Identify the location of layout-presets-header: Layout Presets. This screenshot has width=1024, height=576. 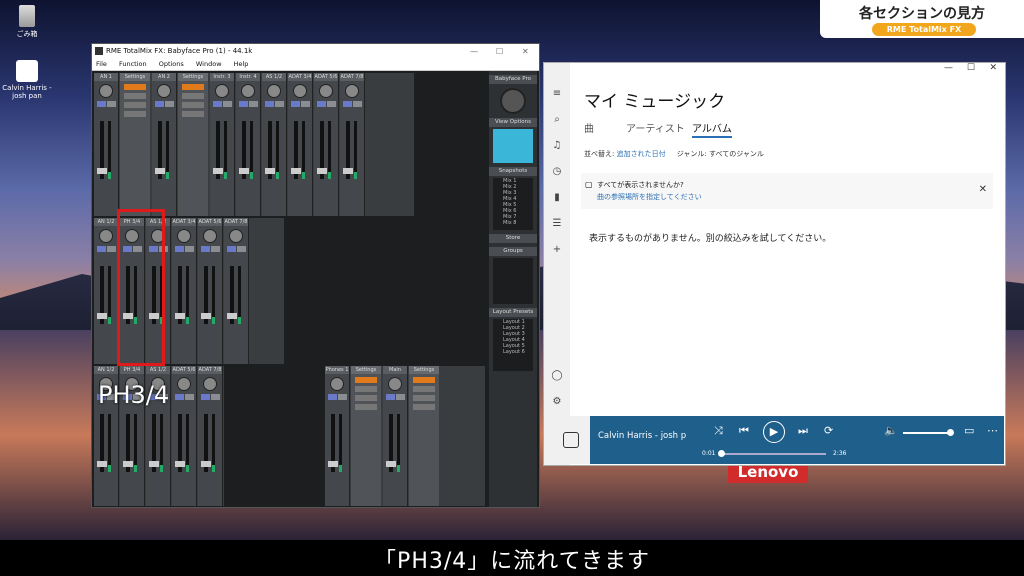
(513, 312).